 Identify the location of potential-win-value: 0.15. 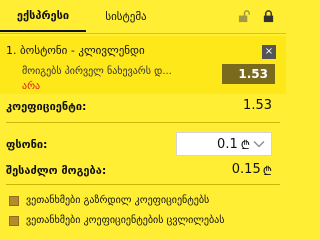
(246, 169).